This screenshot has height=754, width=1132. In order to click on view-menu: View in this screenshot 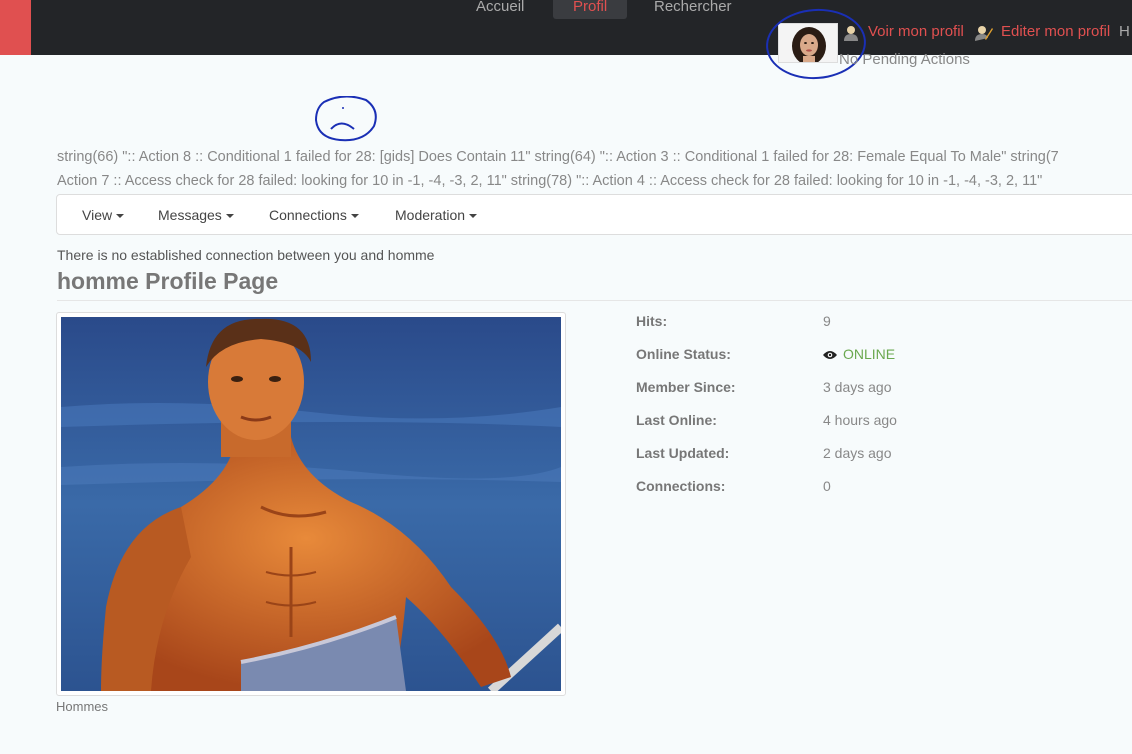, I will do `click(103, 215)`.